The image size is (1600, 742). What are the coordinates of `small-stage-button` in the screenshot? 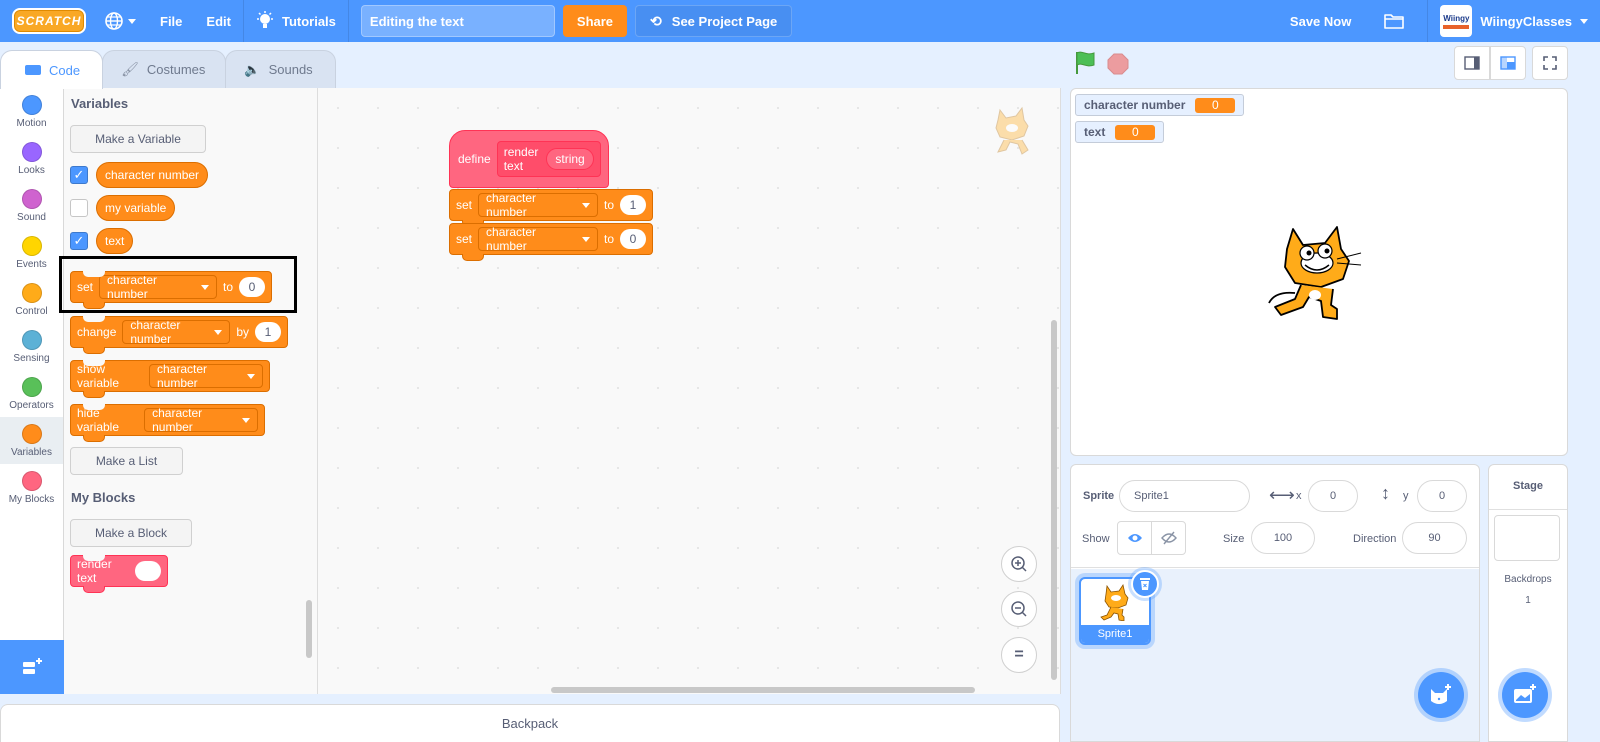 It's located at (1472, 63).